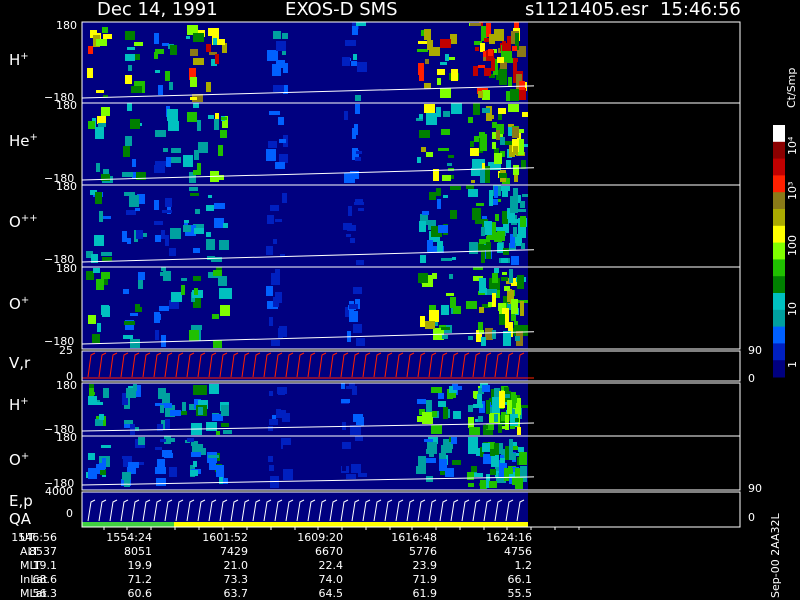  I want to click on y-tick-top-6: 180, so click(66, 385).